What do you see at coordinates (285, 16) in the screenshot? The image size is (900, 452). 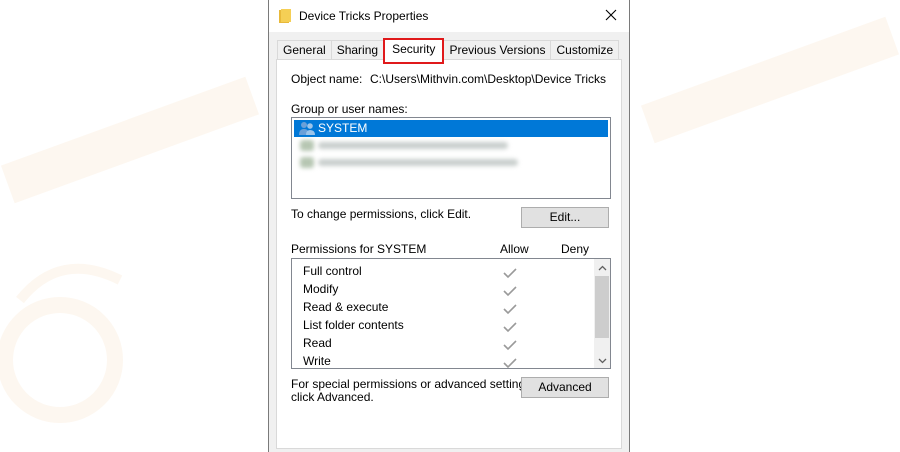 I see `folder-icon` at bounding box center [285, 16].